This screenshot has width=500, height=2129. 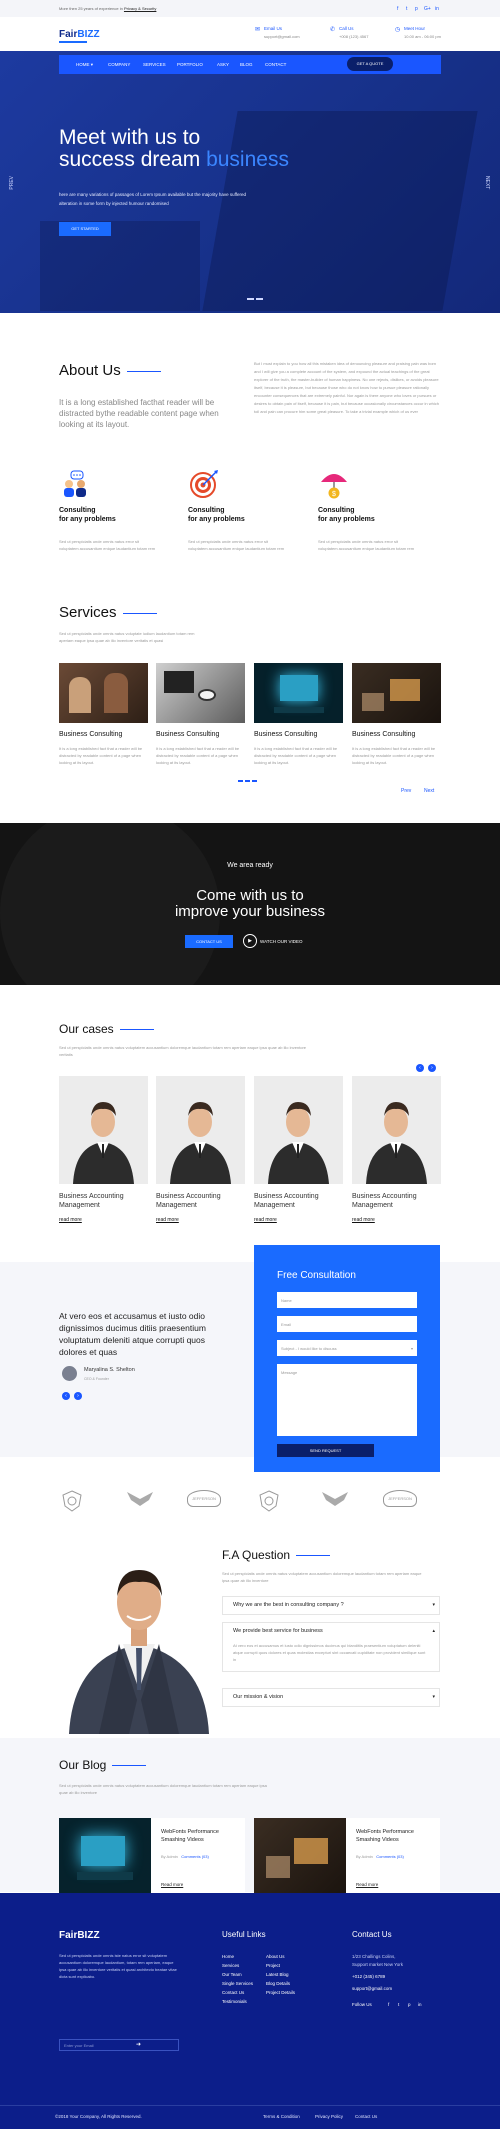 I want to click on send-arrow-icon: ➜, so click(x=141, y=2045).